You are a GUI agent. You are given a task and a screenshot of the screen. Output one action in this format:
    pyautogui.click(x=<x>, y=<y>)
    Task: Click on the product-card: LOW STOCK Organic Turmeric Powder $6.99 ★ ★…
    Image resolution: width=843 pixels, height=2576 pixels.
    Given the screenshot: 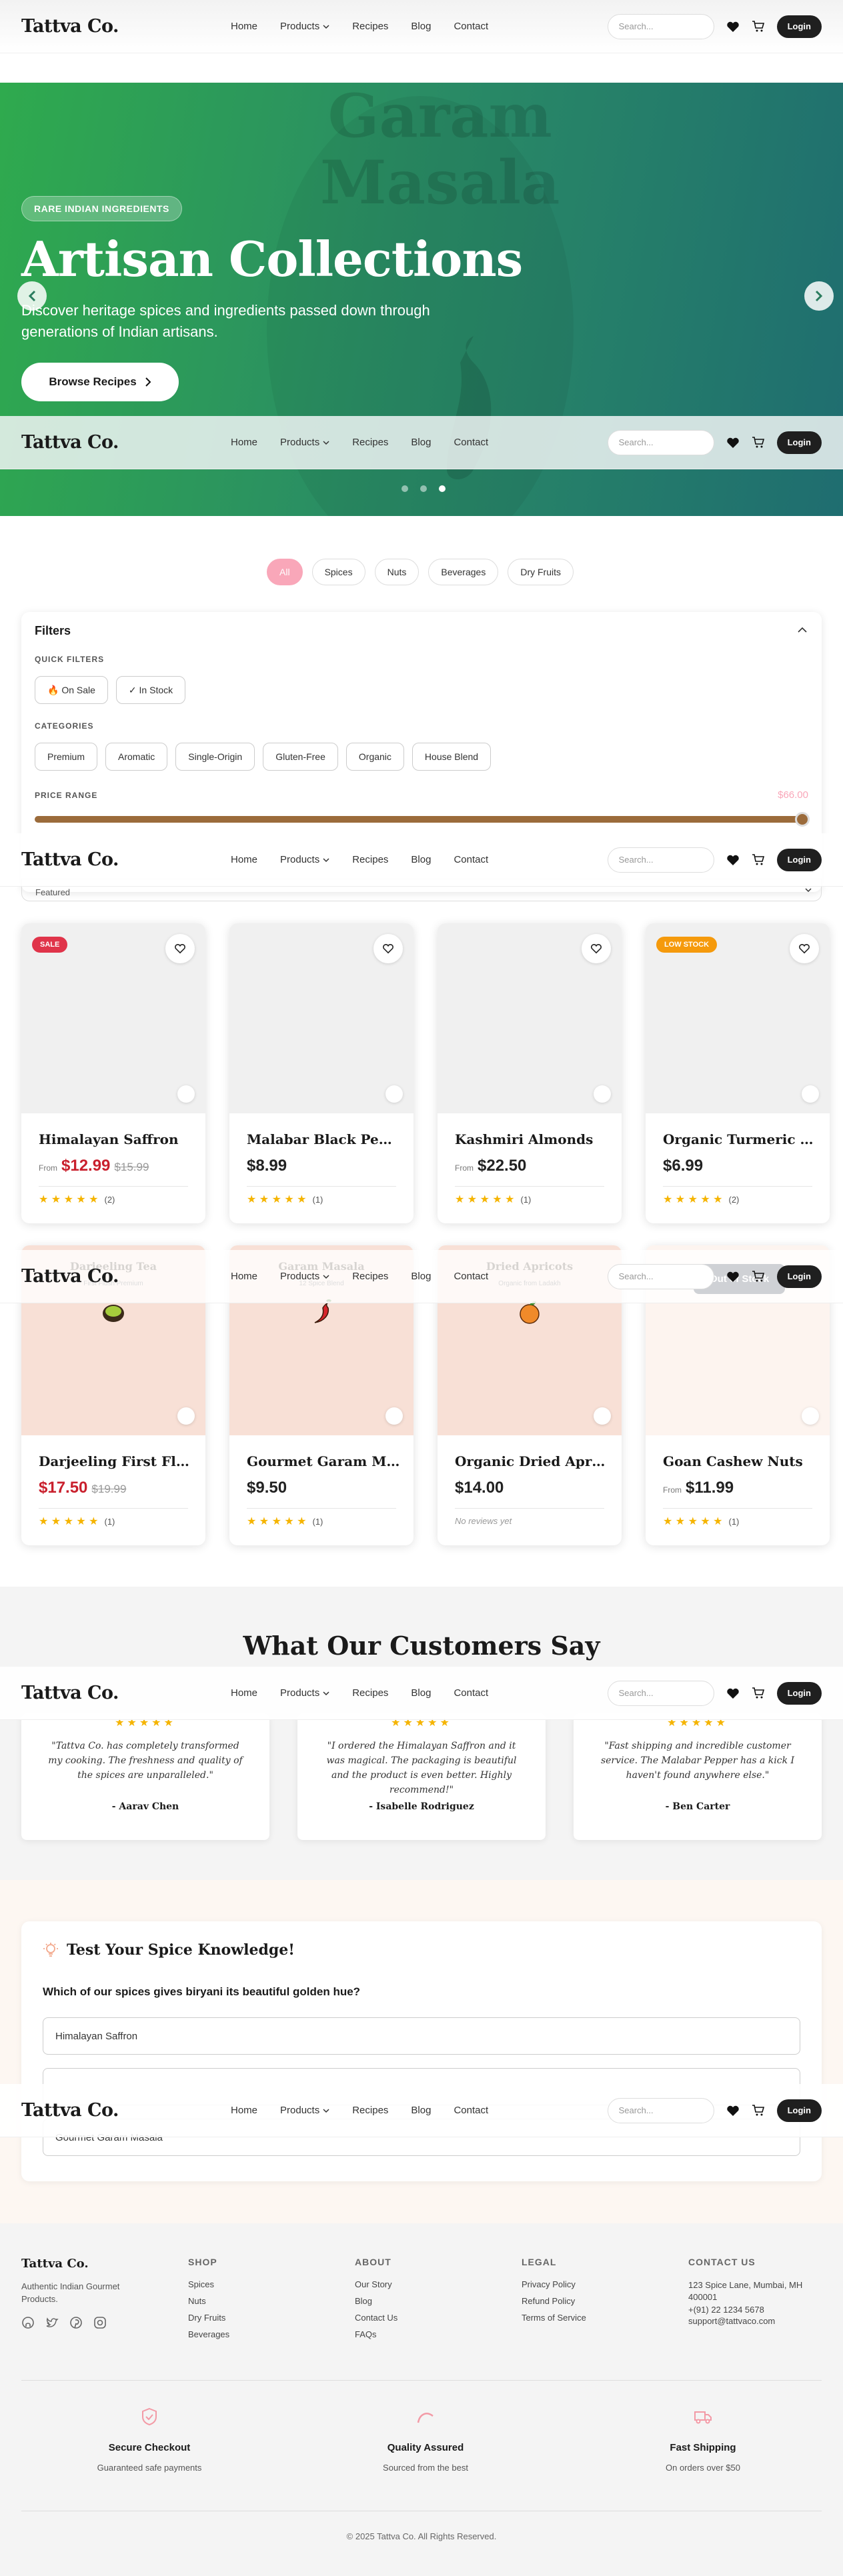 What is the action you would take?
    pyautogui.click(x=738, y=1073)
    